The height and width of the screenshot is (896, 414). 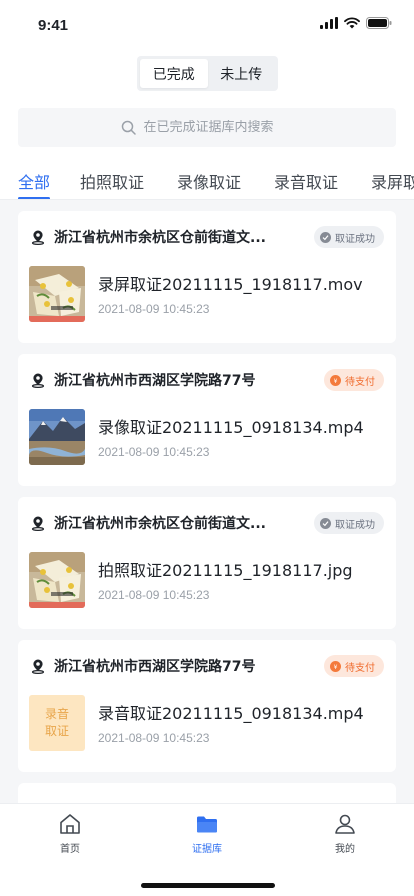 I want to click on tab-audio-evidence: 录音取证, so click(x=306, y=177).